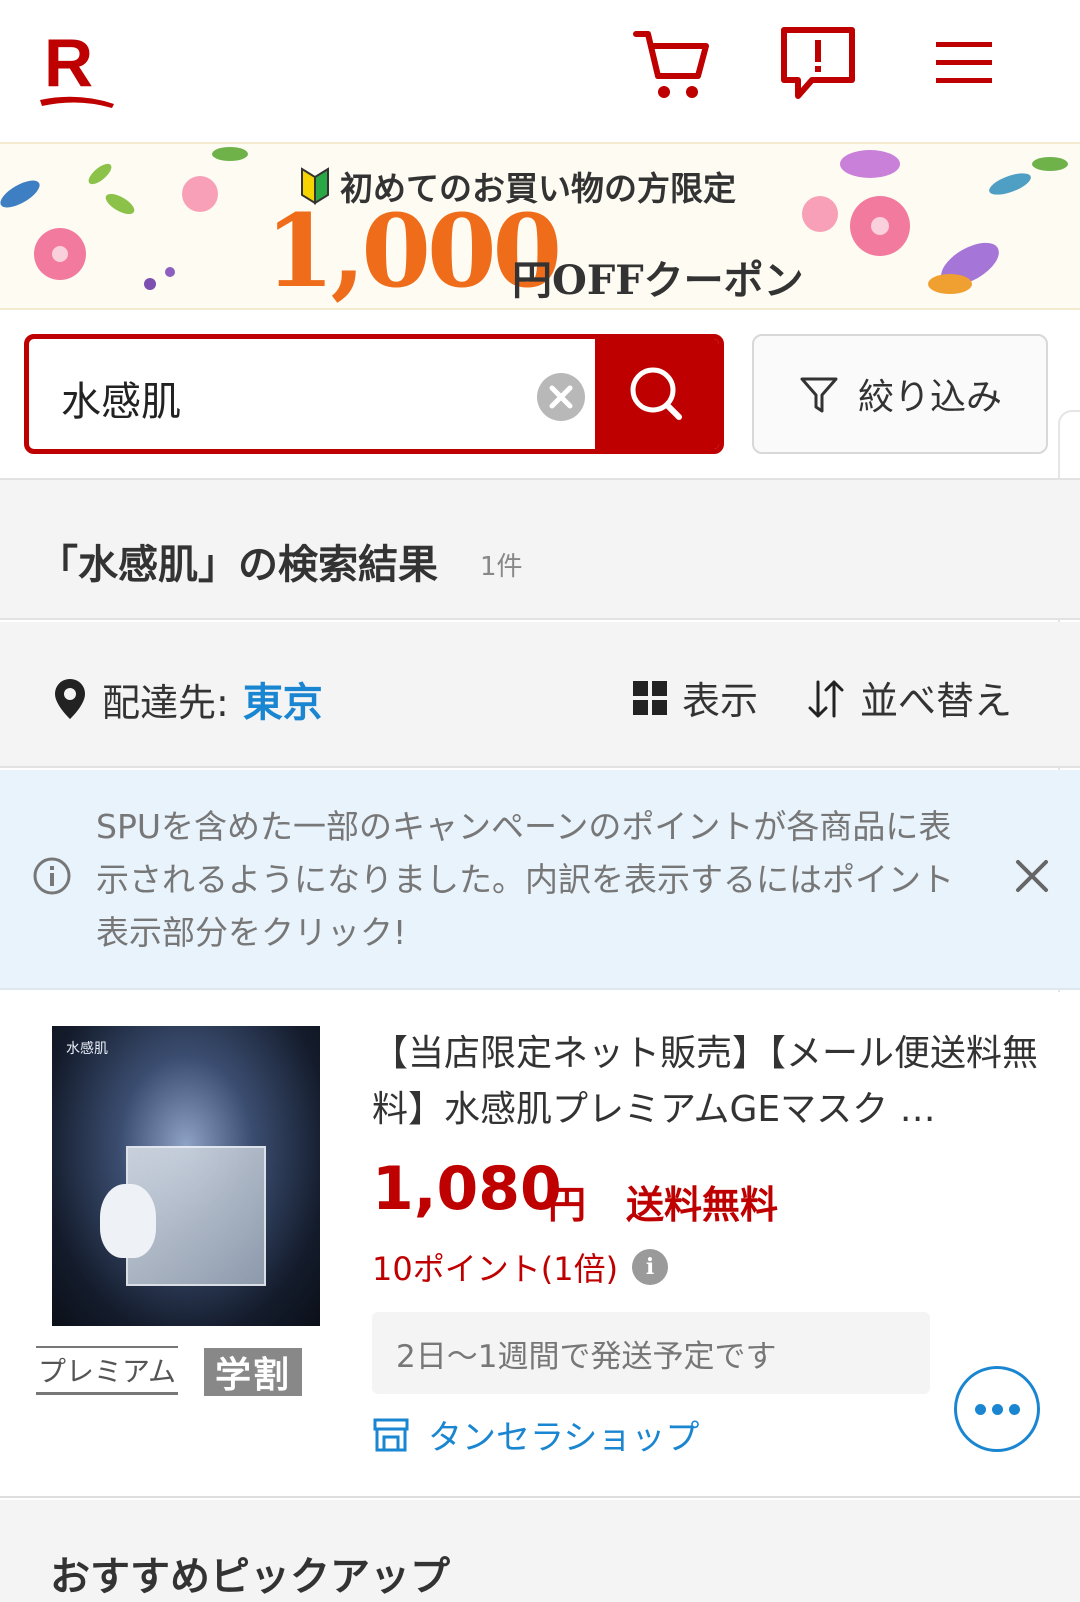 Image resolution: width=1080 pixels, height=1602 pixels. Describe the element at coordinates (650, 697) in the screenshot. I see `grid-icon` at that location.